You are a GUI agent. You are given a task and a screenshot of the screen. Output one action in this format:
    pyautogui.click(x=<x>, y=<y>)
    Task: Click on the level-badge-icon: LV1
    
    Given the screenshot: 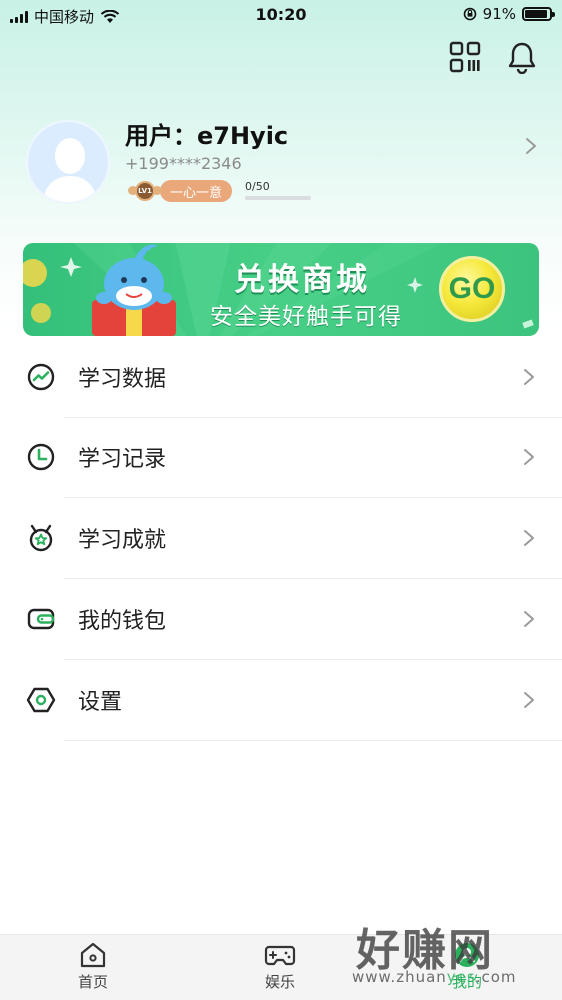 What is the action you would take?
    pyautogui.click(x=145, y=191)
    